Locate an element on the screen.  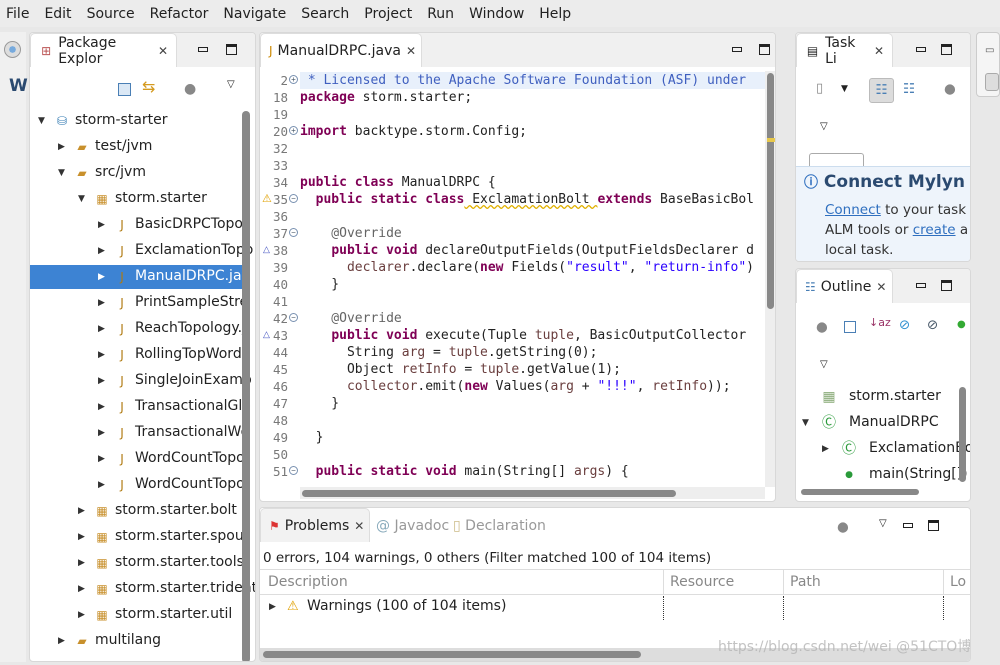
sync-icon: ● is located at coordinates (950, 89).